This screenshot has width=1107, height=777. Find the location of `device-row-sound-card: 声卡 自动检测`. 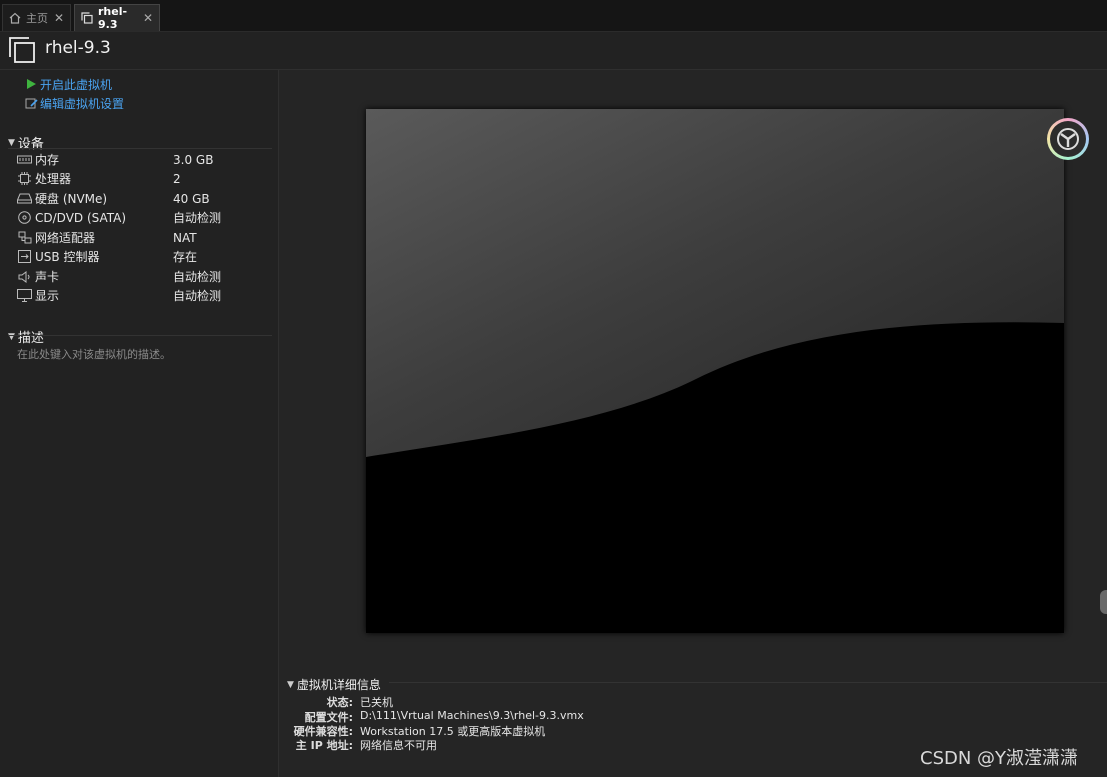

device-row-sound-card: 声卡 自动检测 is located at coordinates (144, 276).